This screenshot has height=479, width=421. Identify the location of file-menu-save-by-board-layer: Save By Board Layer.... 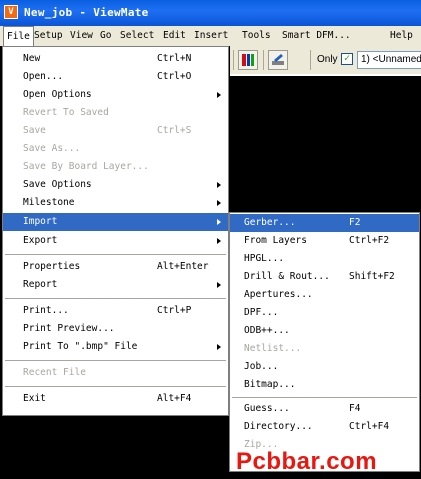
(86, 166).